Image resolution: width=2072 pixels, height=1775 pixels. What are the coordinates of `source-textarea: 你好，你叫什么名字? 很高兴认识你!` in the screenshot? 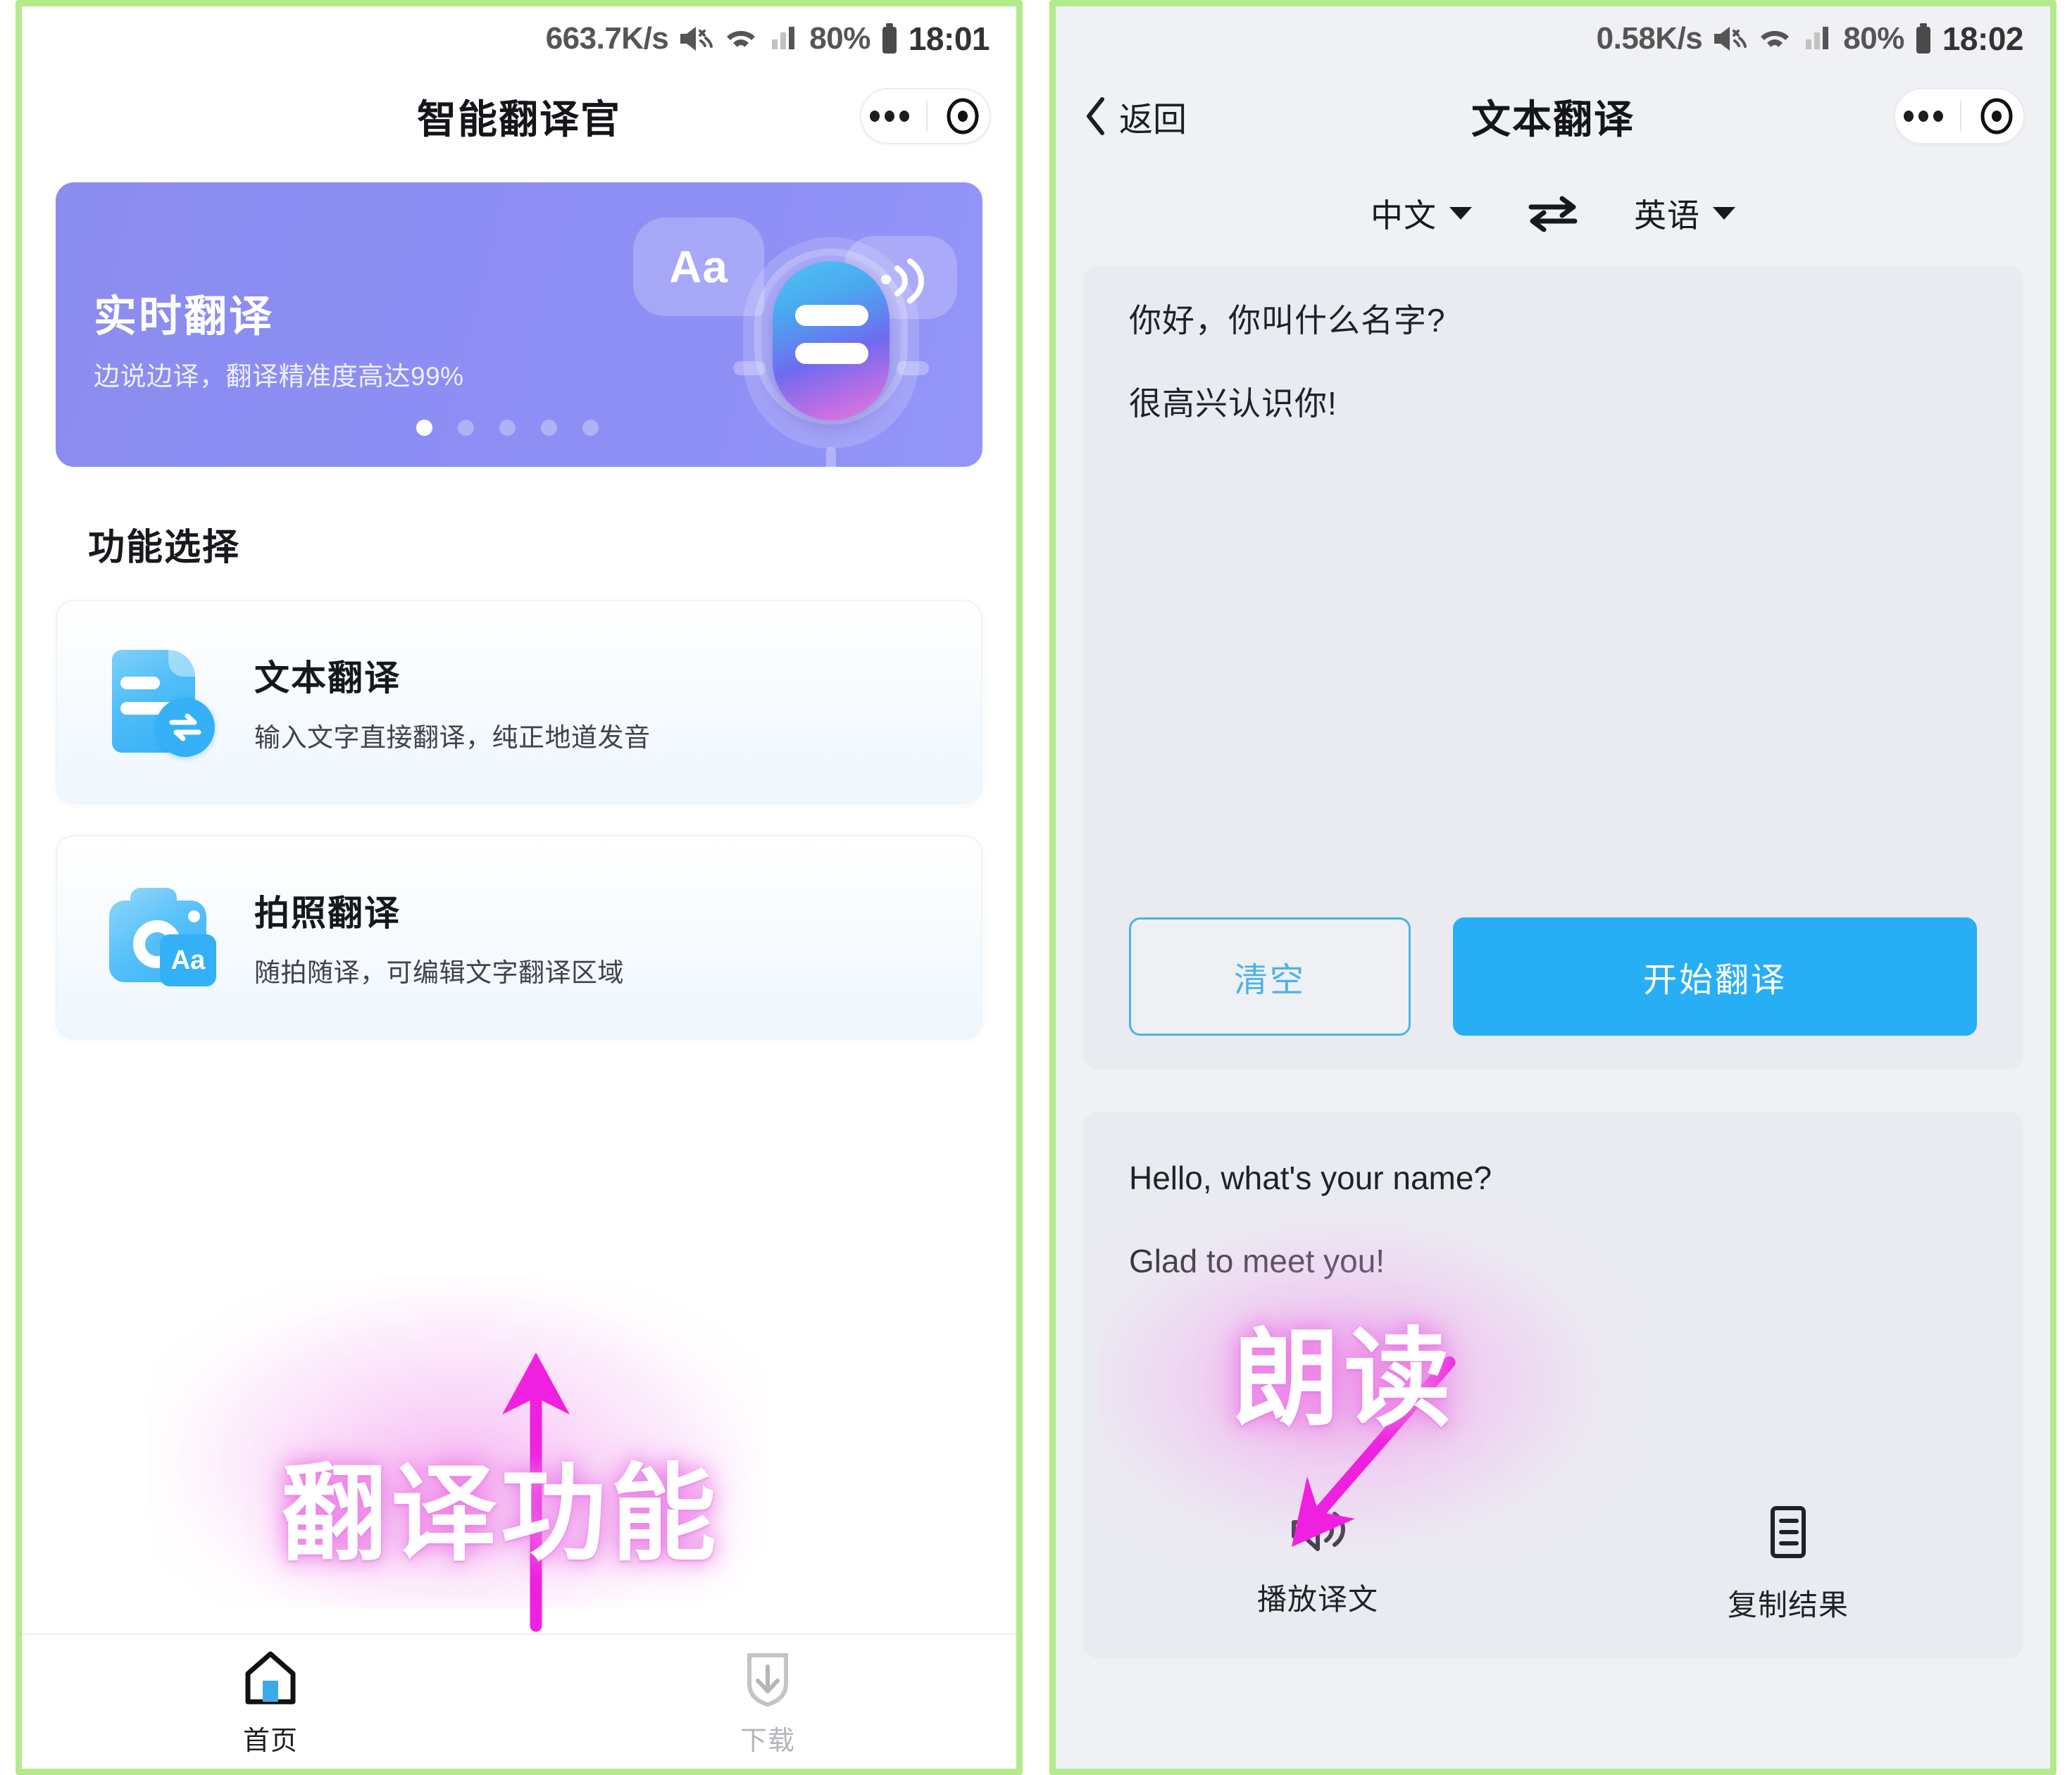 It's located at (1553, 386).